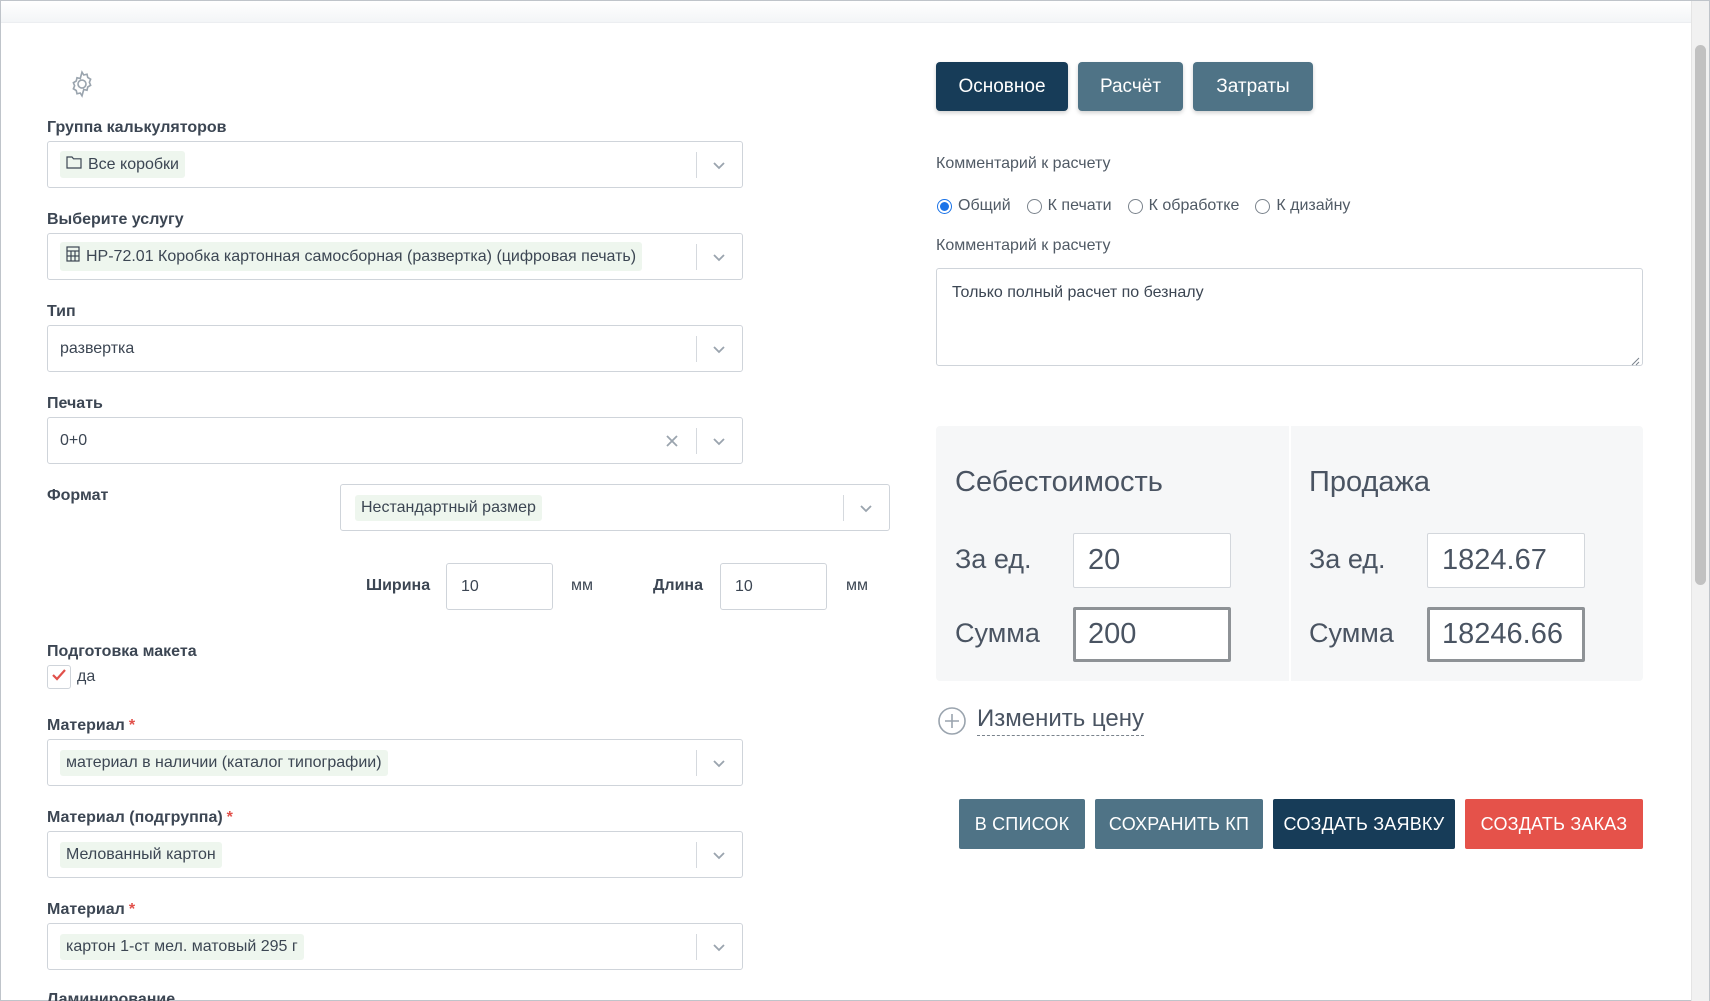  What do you see at coordinates (75, 403) in the screenshot?
I see `print-label: Печать` at bounding box center [75, 403].